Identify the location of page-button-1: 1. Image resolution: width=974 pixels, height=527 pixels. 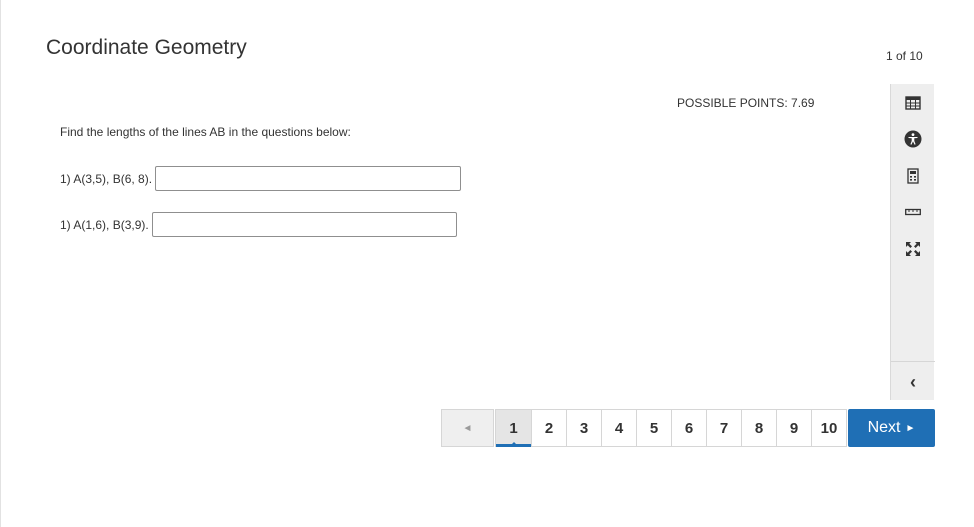
(513, 428).